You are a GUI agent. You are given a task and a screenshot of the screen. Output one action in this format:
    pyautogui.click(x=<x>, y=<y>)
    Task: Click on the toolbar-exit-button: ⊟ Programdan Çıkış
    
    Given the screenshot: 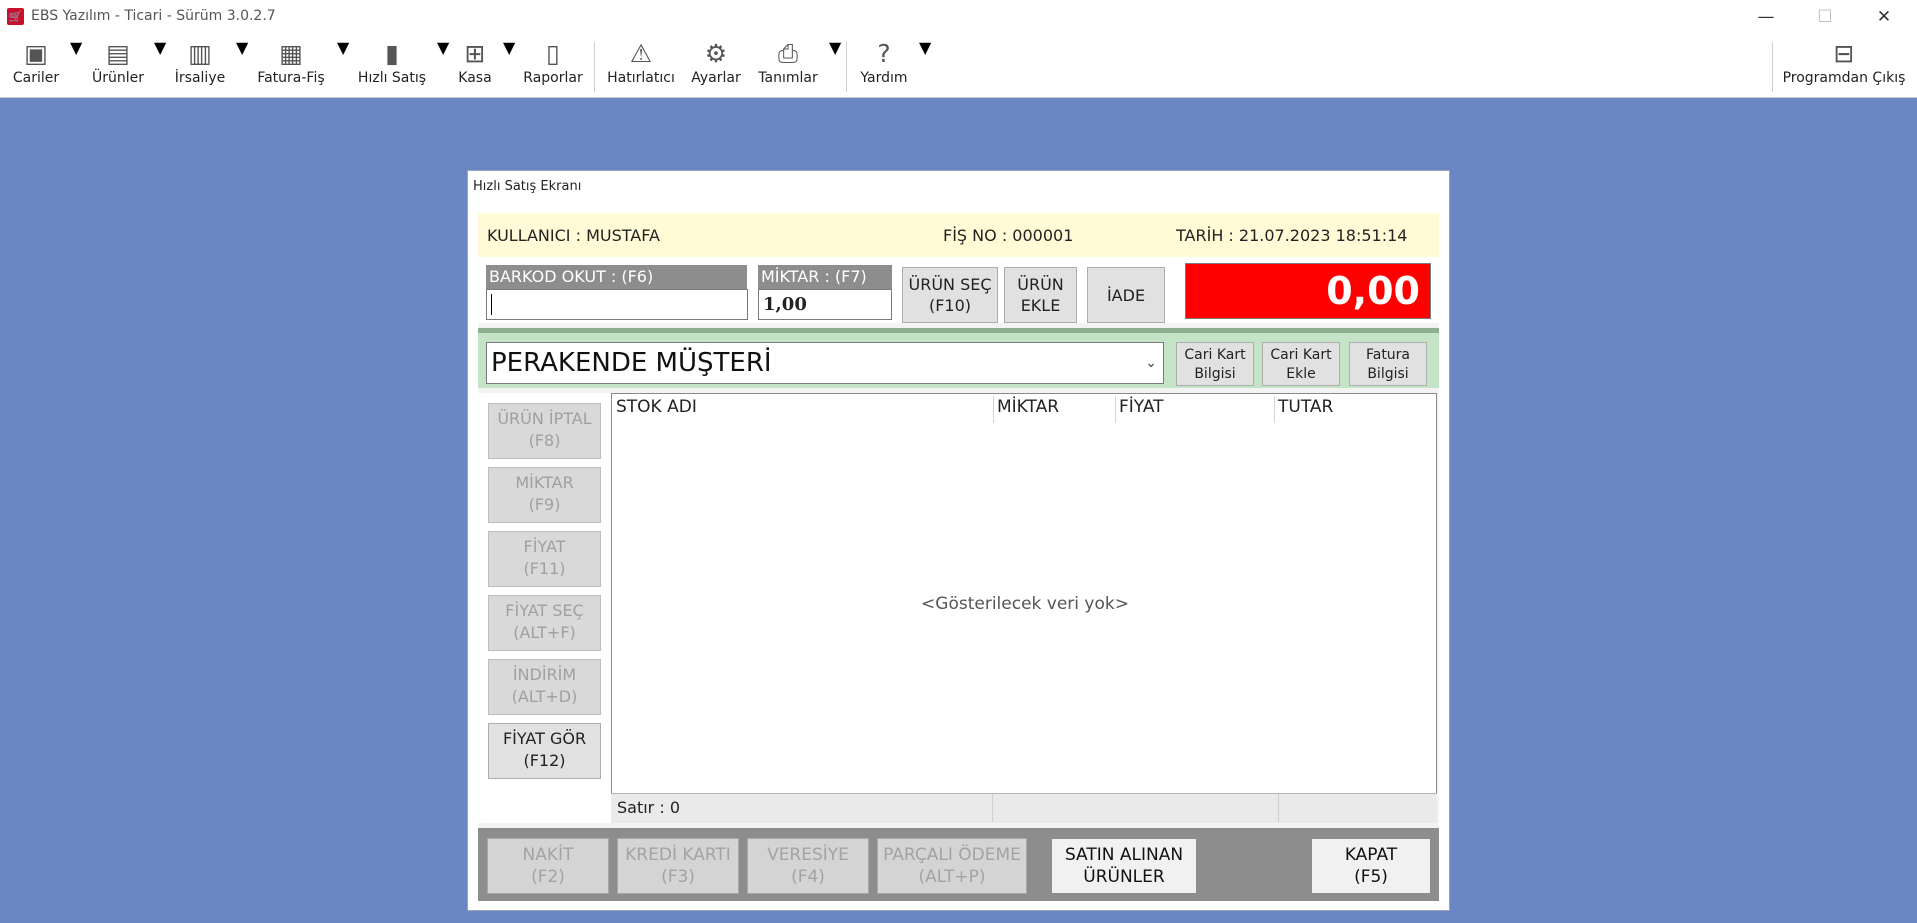 What is the action you would take?
    pyautogui.click(x=1844, y=66)
    